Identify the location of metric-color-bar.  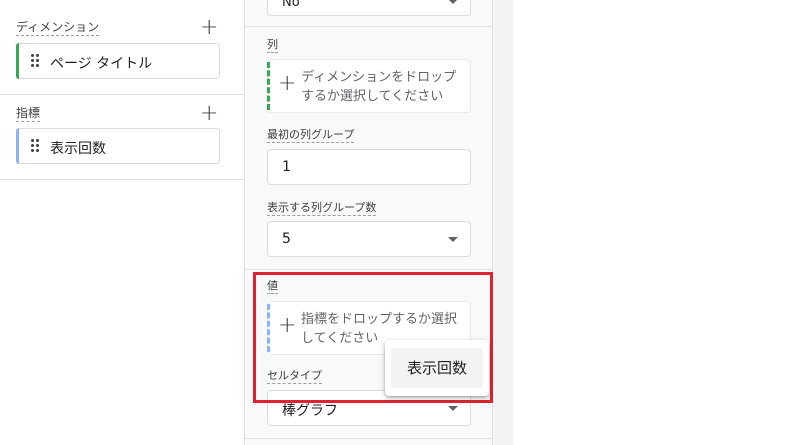
(17, 146).